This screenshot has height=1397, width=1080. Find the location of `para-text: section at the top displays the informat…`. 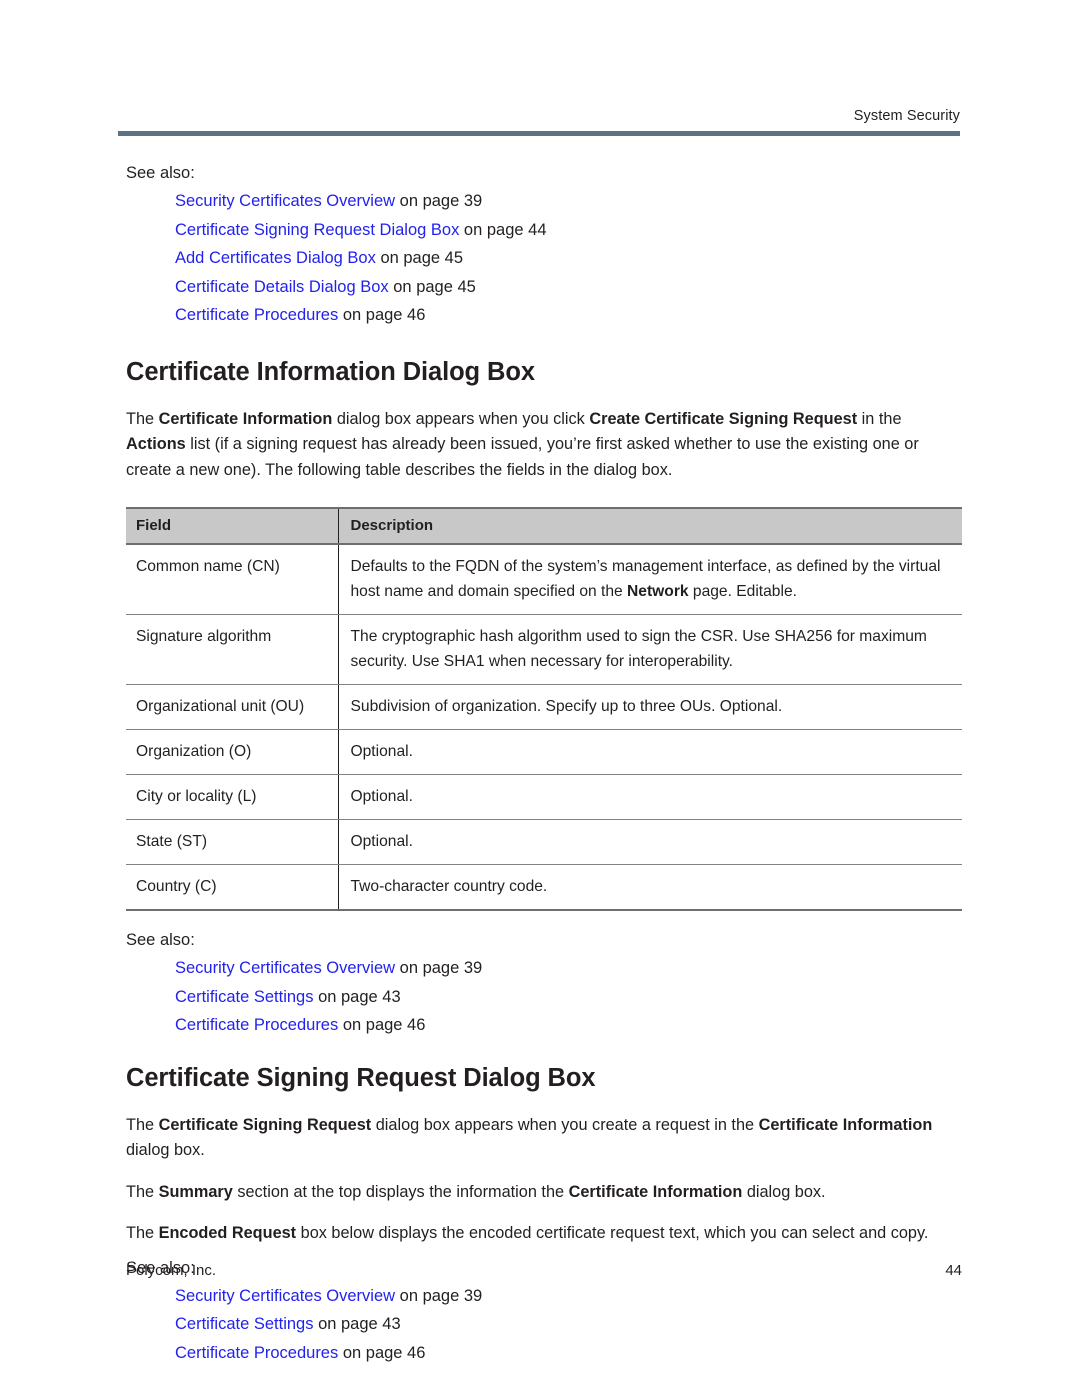

para-text: section at the top displays the informat… is located at coordinates (400, 1191).